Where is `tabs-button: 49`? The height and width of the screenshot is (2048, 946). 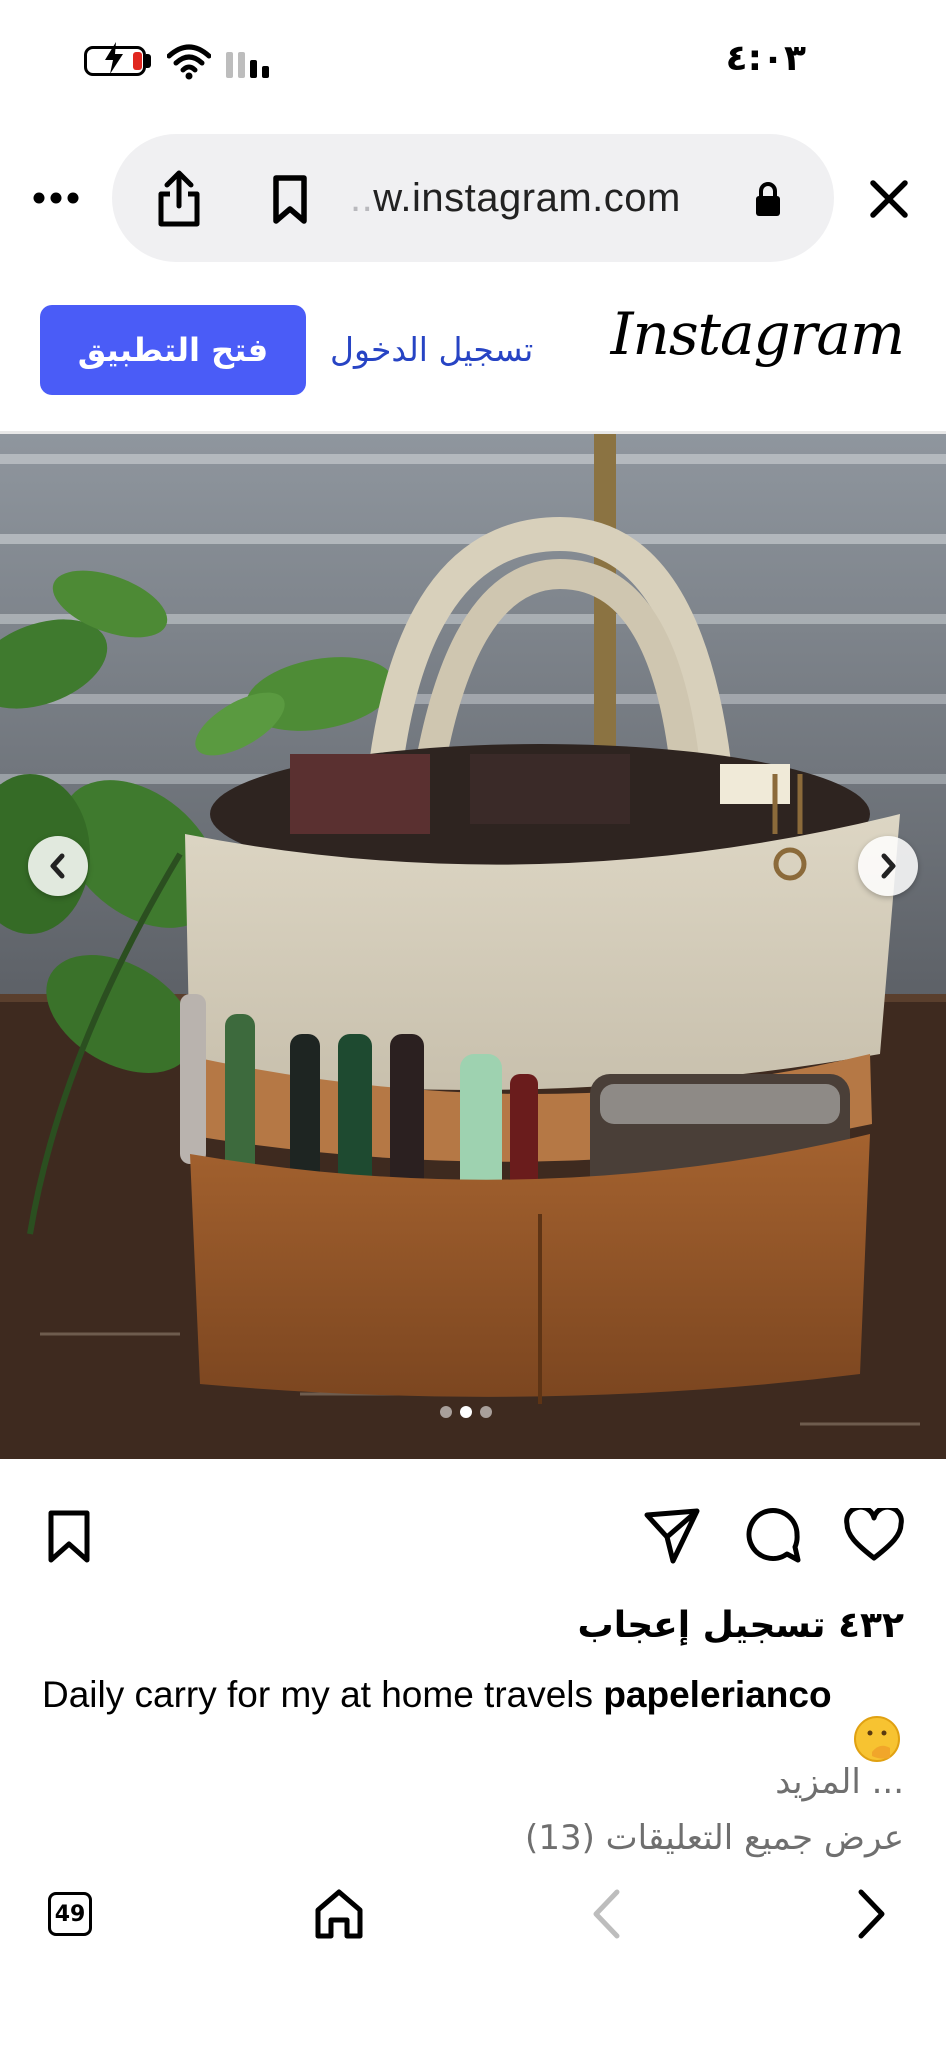
tabs-button: 49 is located at coordinates (70, 1914).